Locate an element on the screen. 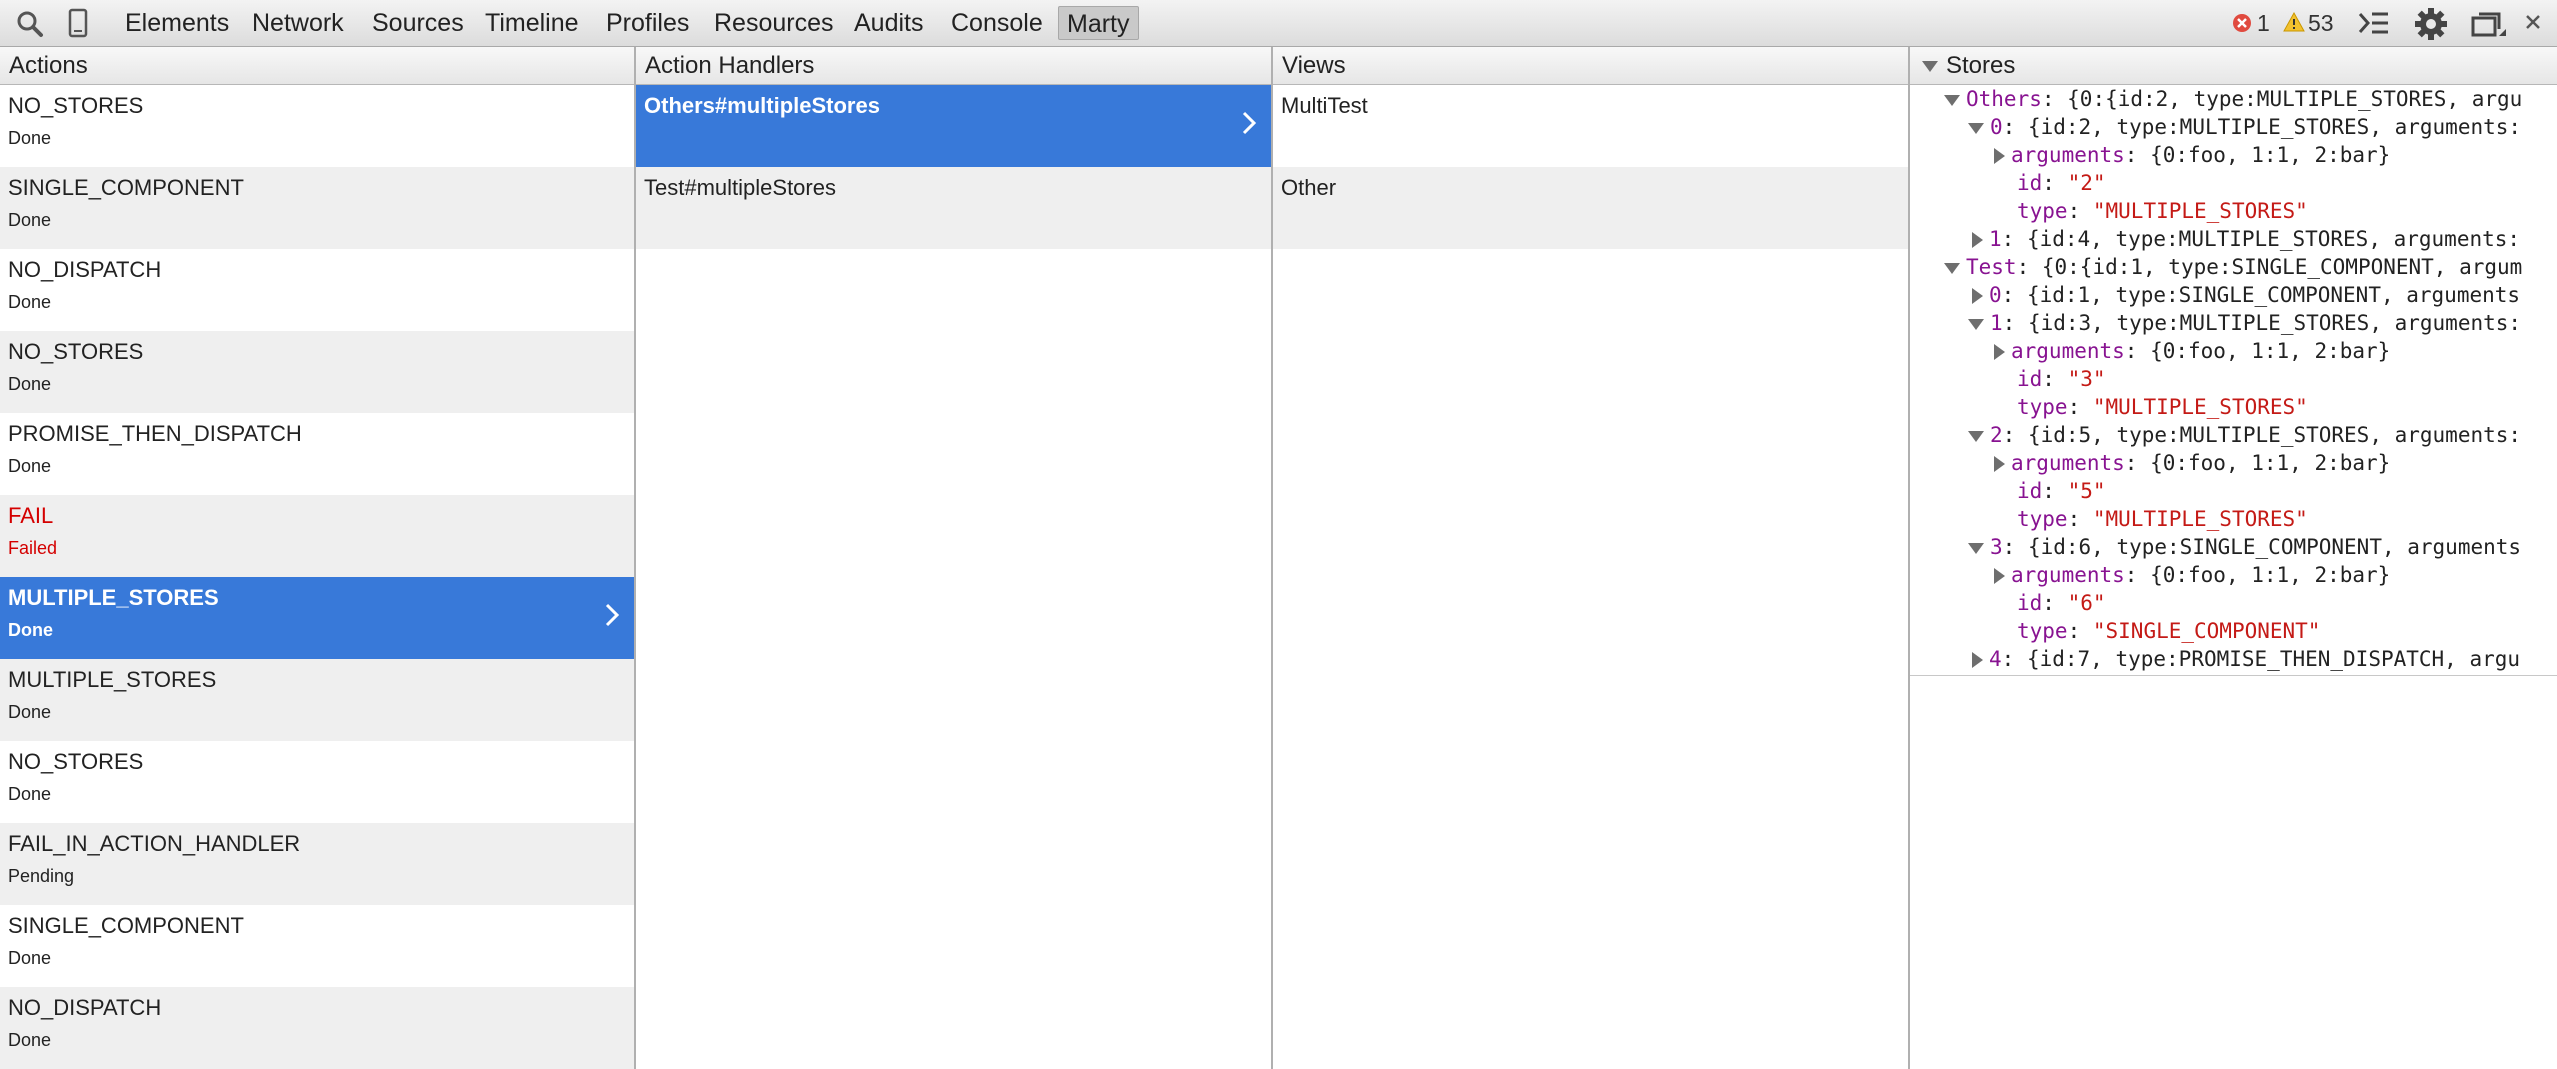 Image resolution: width=2557 pixels, height=1069 pixels. action-row: FAIL Failed is located at coordinates (317, 536).